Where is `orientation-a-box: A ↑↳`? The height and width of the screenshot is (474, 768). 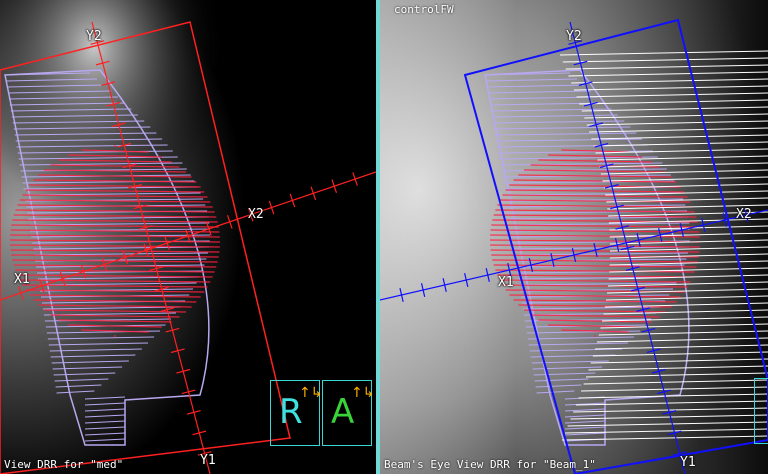
orientation-a-box: A ↑↳ is located at coordinates (348, 413).